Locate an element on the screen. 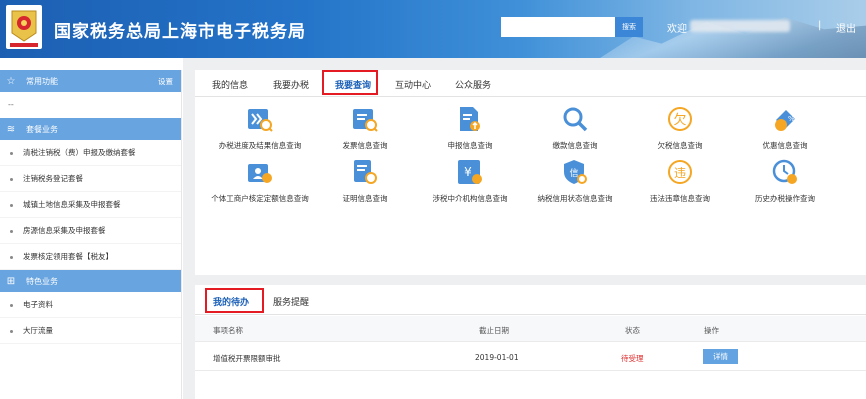 This screenshot has height=399, width=866. func-label: 证明信息查询 is located at coordinates (365, 198).